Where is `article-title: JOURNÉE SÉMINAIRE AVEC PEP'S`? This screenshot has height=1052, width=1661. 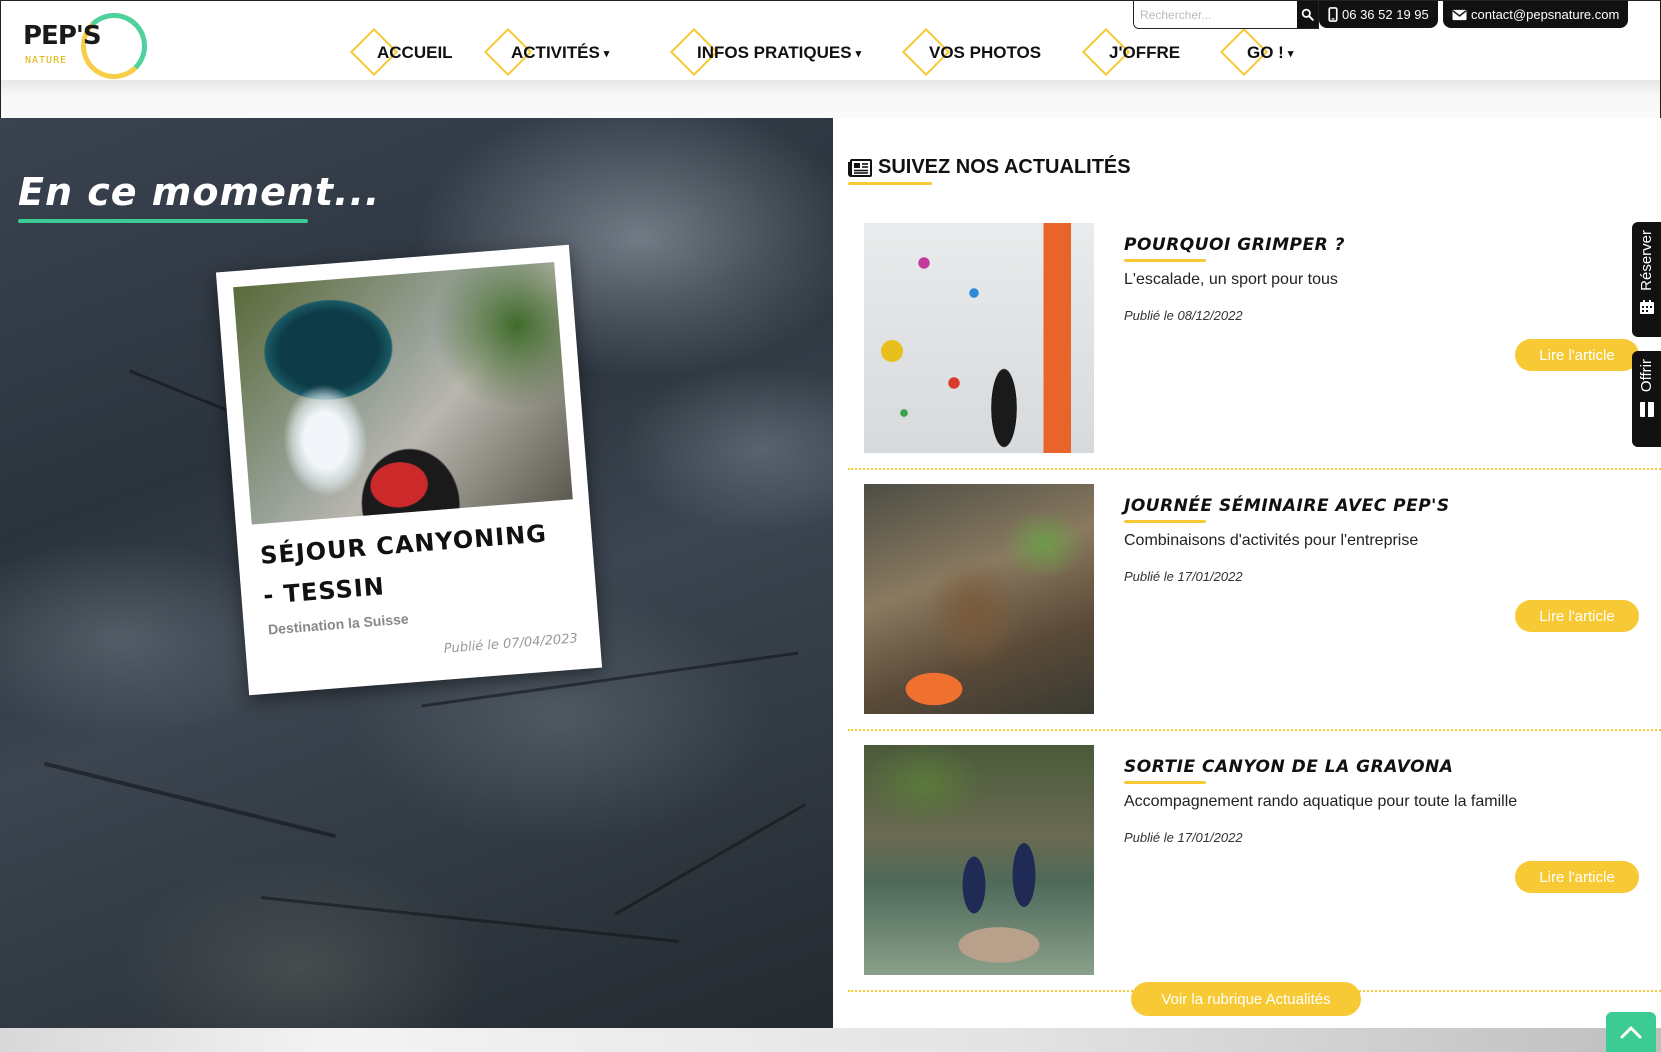
article-title: JOURNÉE SÉMINAIRE AVEC PEP'S is located at coordinates (1287, 506).